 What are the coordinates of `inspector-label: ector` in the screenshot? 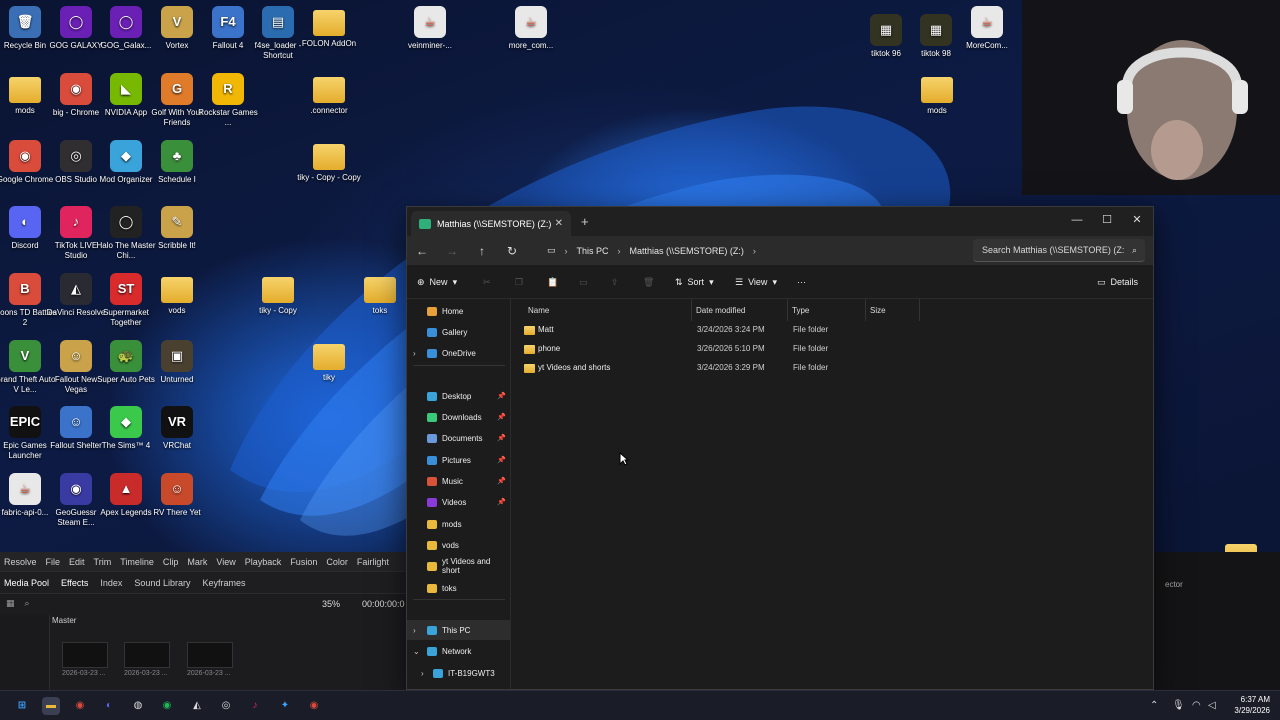 It's located at (1174, 584).